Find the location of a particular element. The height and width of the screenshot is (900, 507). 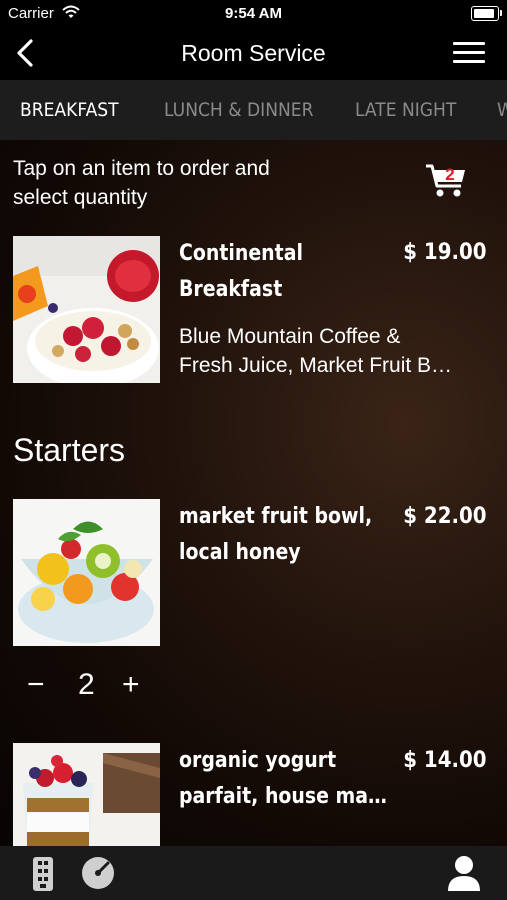

item-name-line: local honey is located at coordinates (240, 552).